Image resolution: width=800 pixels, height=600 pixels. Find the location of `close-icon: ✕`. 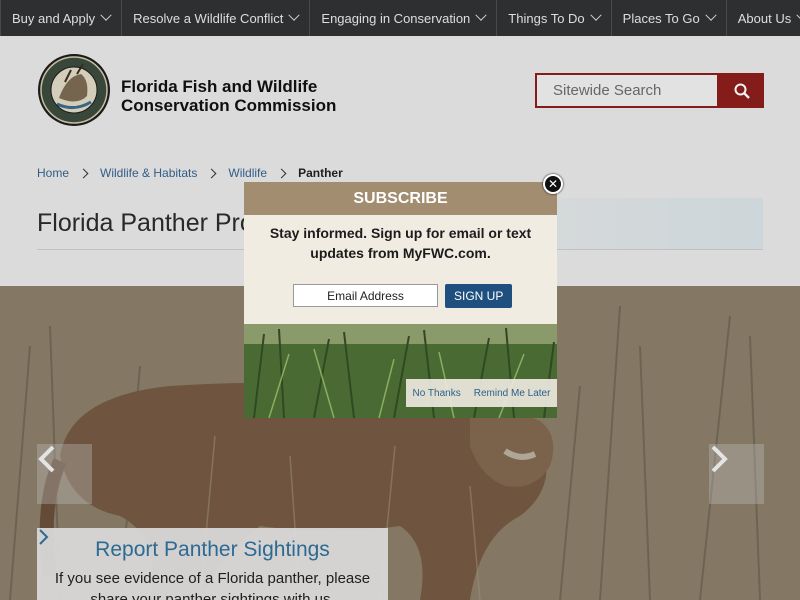

close-icon: ✕ is located at coordinates (553, 184).